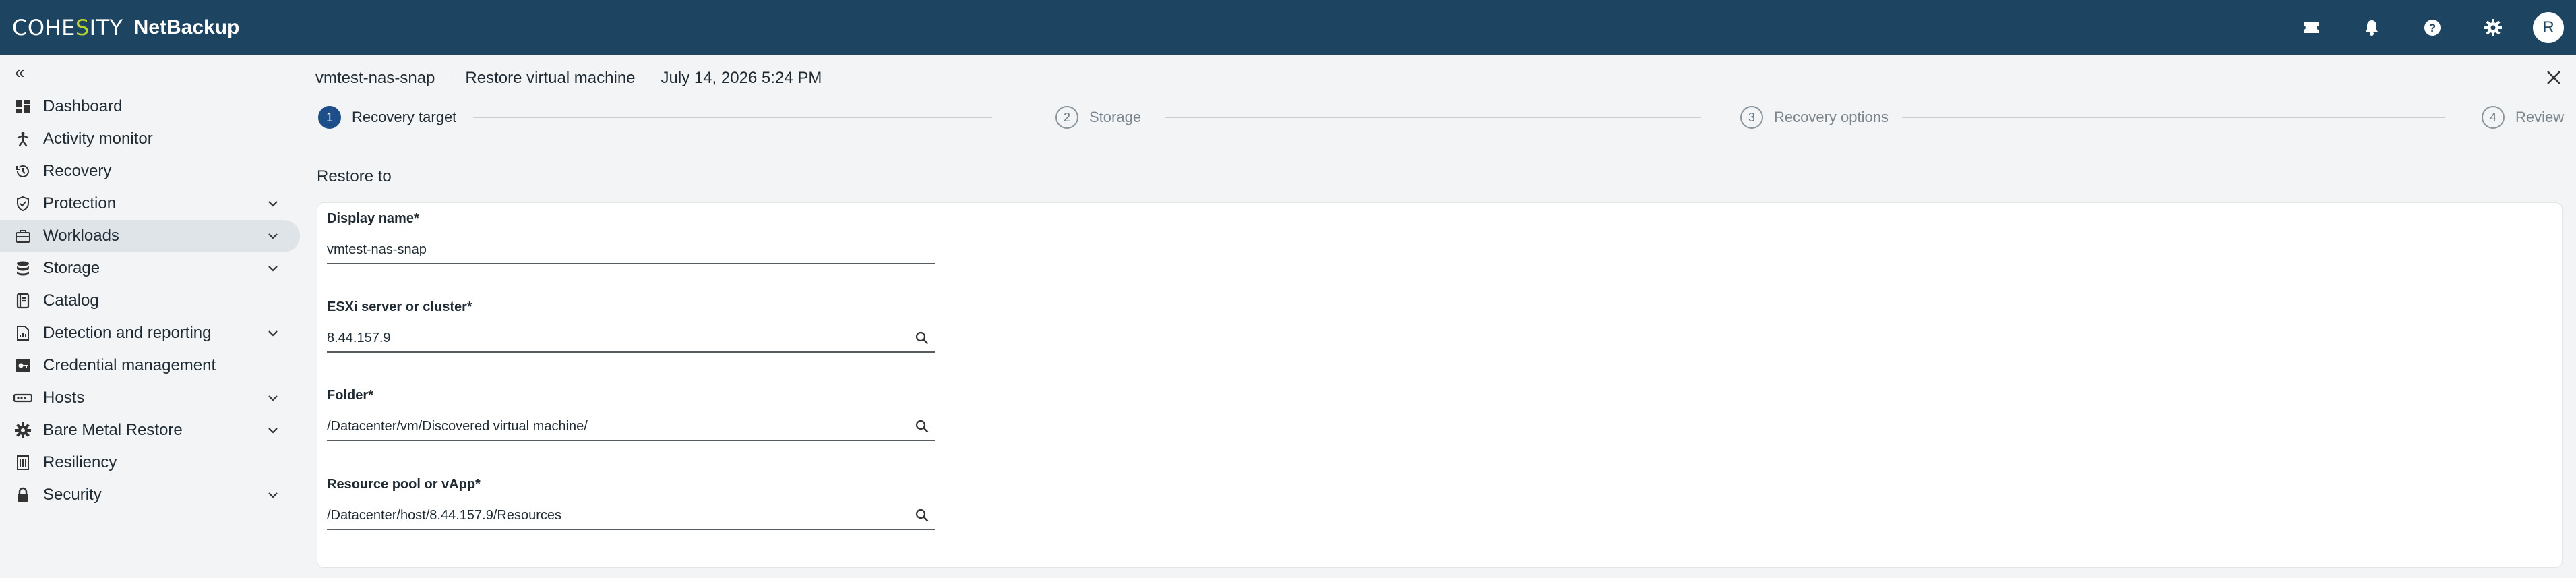  What do you see at coordinates (80, 462) in the screenshot?
I see `sidebar-item-label: Resiliency` at bounding box center [80, 462].